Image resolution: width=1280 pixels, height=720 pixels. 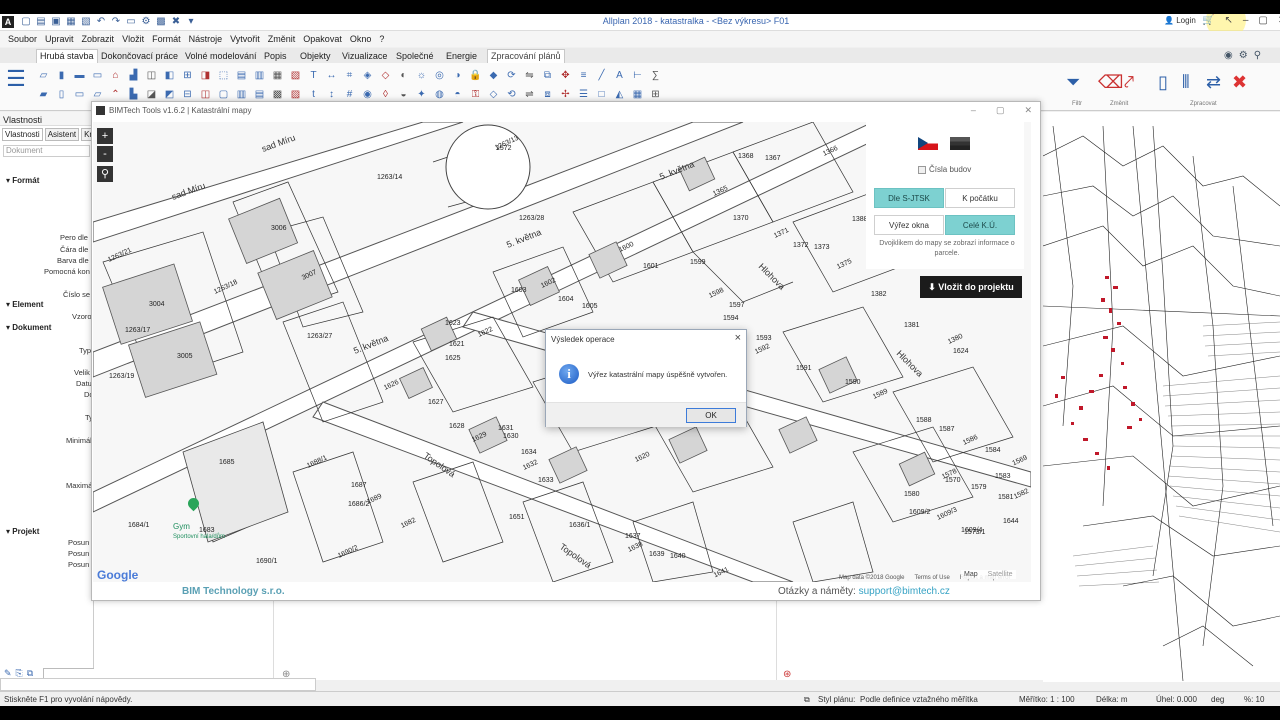 I want to click on support-email-link: support@bimtech.cz, so click(x=904, y=591).